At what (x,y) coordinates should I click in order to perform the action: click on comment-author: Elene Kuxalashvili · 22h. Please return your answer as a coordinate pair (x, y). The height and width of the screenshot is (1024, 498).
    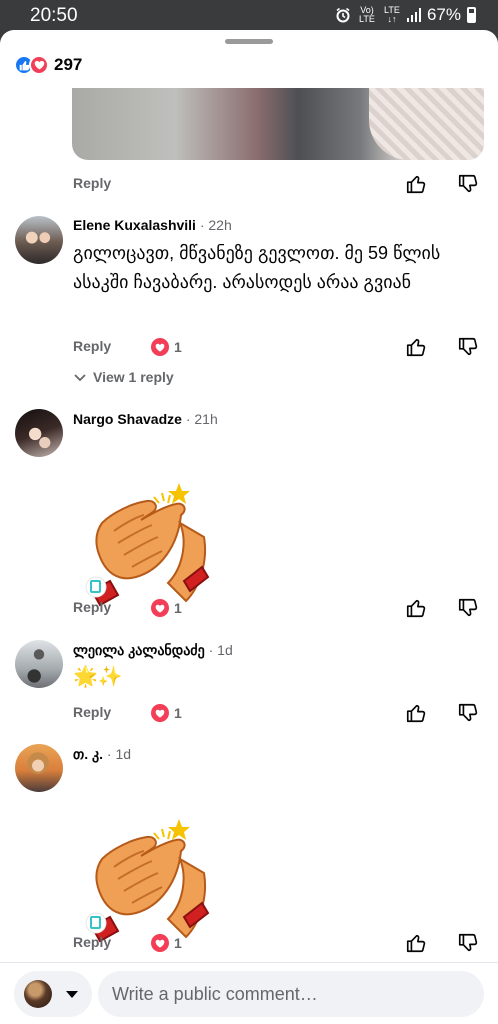
    Looking at the image, I should click on (152, 225).